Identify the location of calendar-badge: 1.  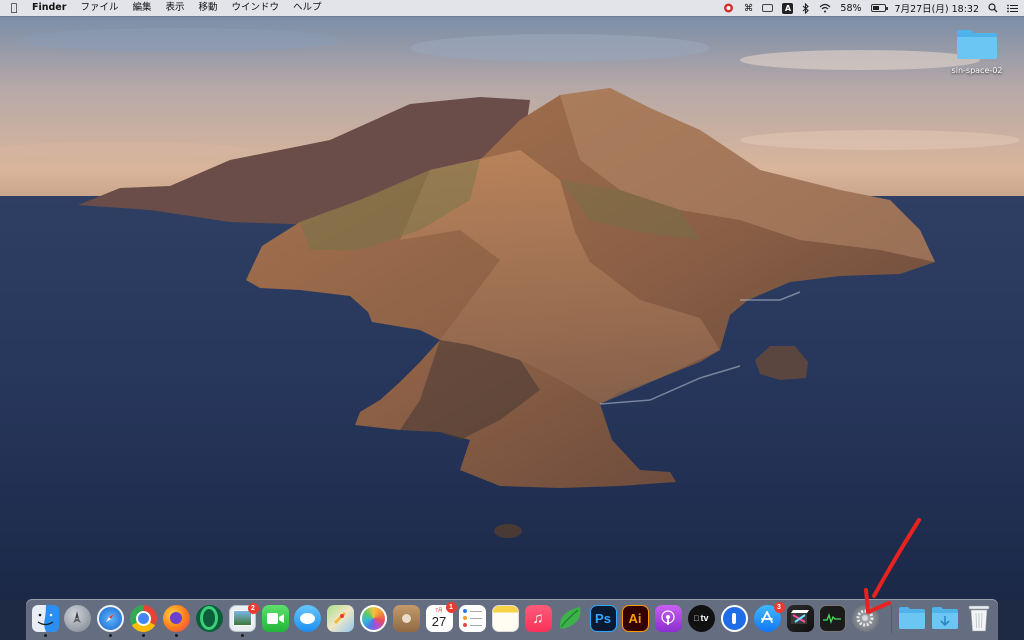
(451, 607).